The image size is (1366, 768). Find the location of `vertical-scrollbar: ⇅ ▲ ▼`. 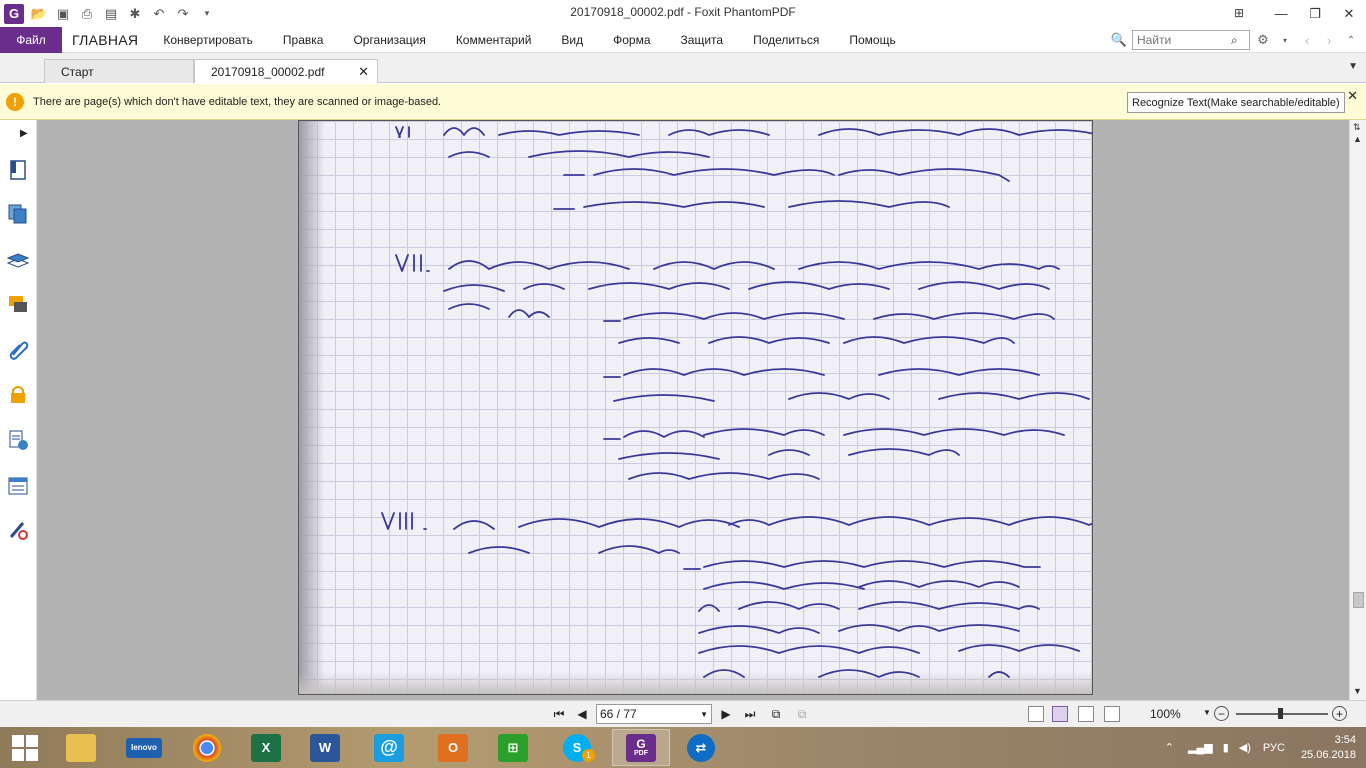

vertical-scrollbar: ⇅ ▲ ▼ is located at coordinates (1357, 410).